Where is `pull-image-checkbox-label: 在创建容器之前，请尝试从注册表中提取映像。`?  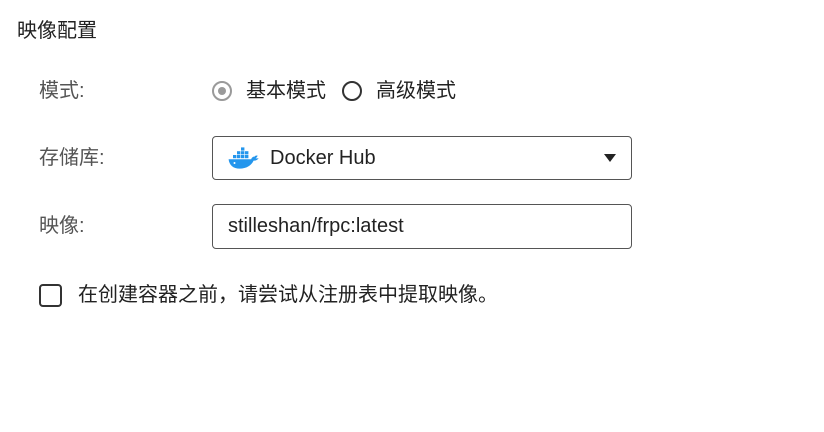
pull-image-checkbox-label: 在创建容器之前，请尝试从注册表中提取映像。 is located at coordinates (288, 295).